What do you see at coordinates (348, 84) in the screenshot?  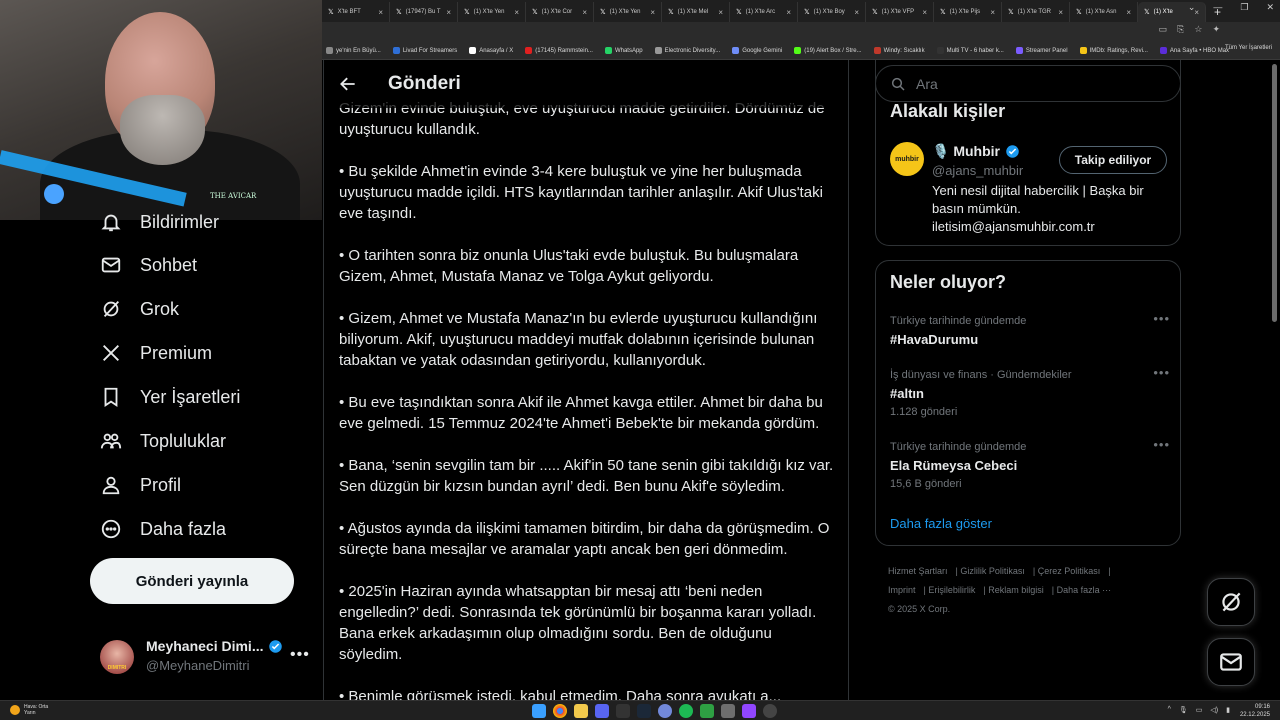 I see `back-arrow-icon` at bounding box center [348, 84].